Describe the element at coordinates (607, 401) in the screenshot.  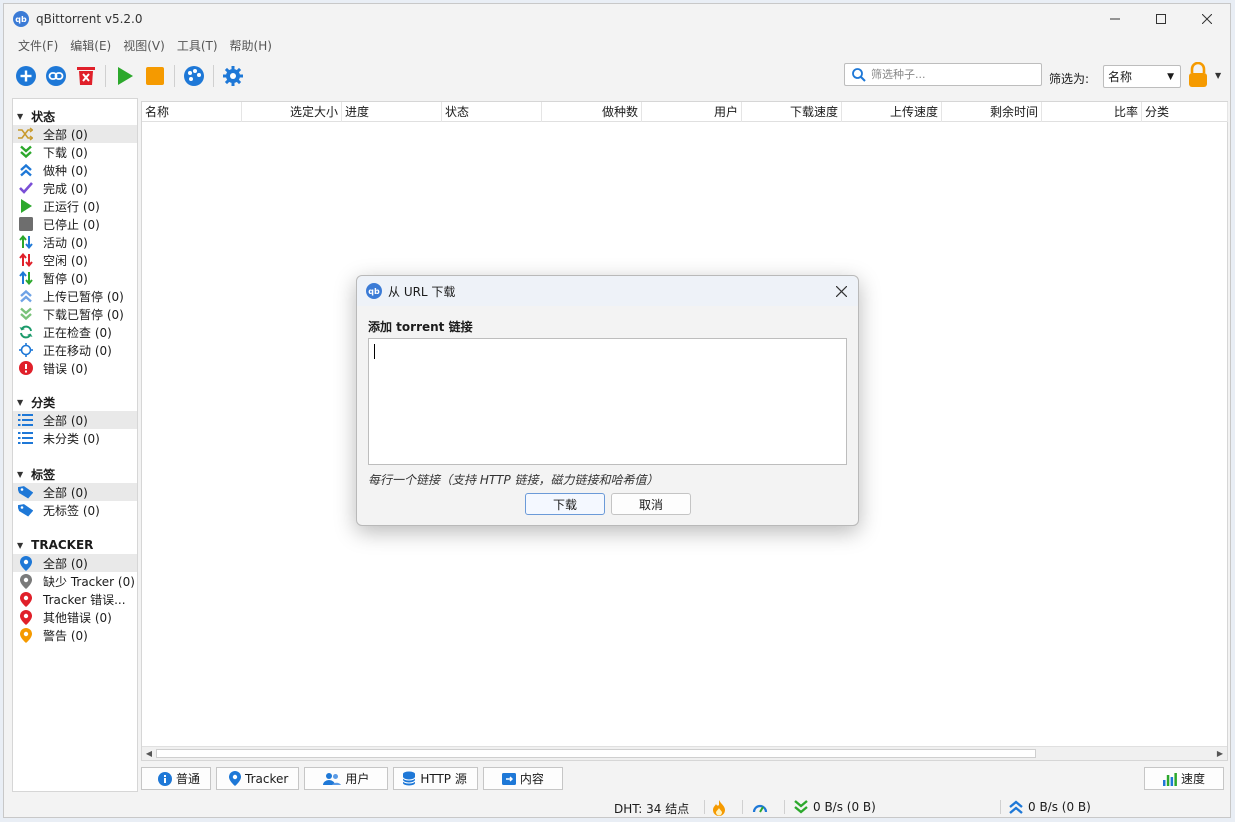
I see `url-links-textarea` at that location.